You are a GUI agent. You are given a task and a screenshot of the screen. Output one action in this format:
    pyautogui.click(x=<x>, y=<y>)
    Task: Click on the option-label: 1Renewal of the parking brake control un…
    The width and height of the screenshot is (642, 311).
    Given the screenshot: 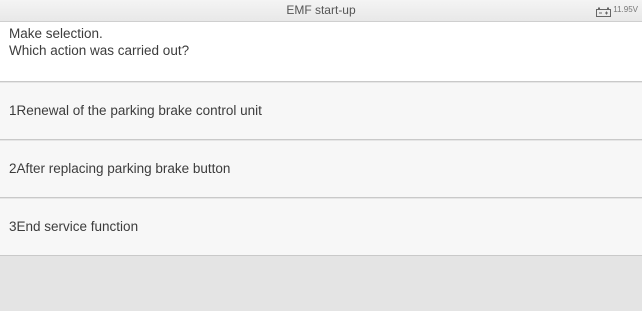 What is the action you would take?
    pyautogui.click(x=135, y=110)
    